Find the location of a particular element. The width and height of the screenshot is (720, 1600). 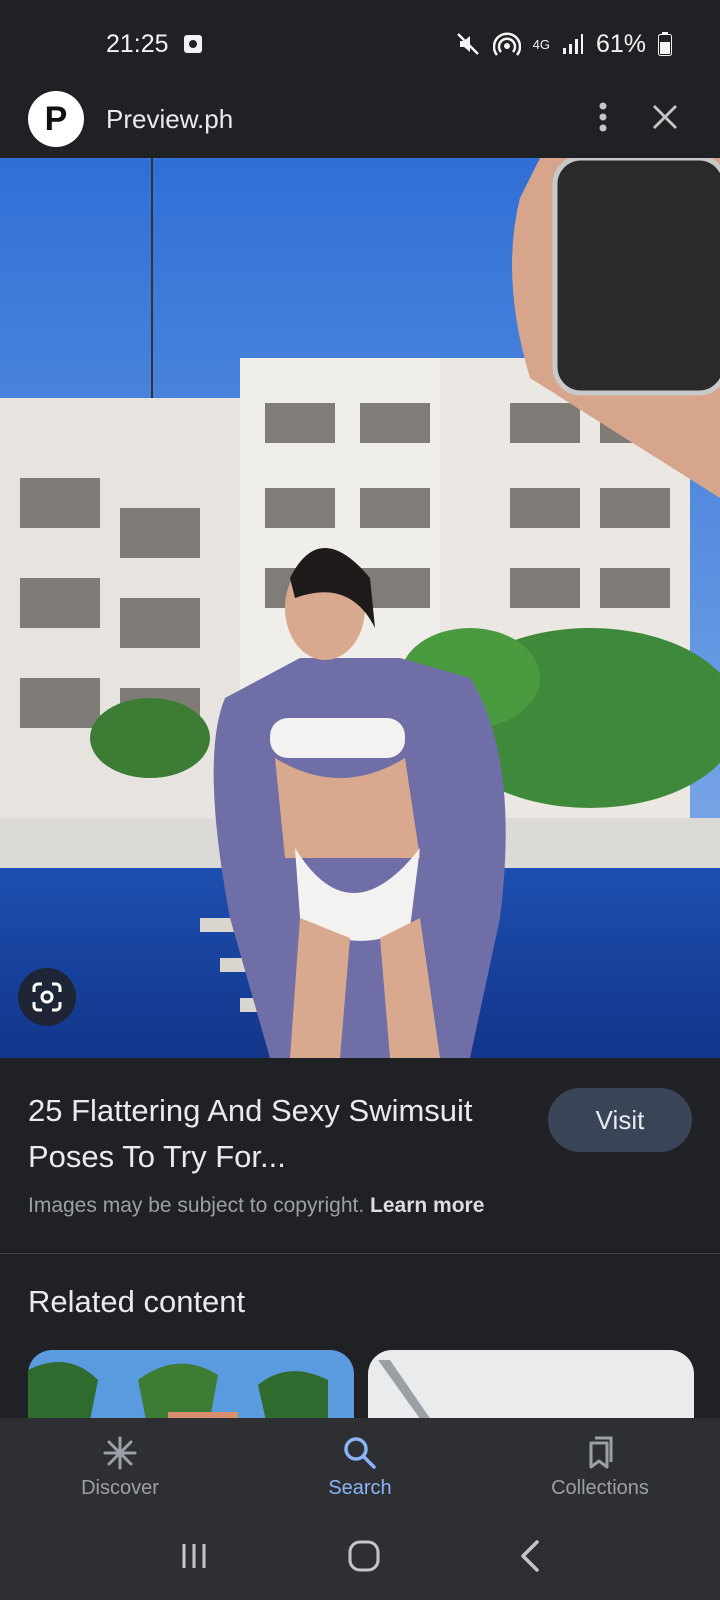

status-bar: 21:25 4G 61% is located at coordinates (360, 44).